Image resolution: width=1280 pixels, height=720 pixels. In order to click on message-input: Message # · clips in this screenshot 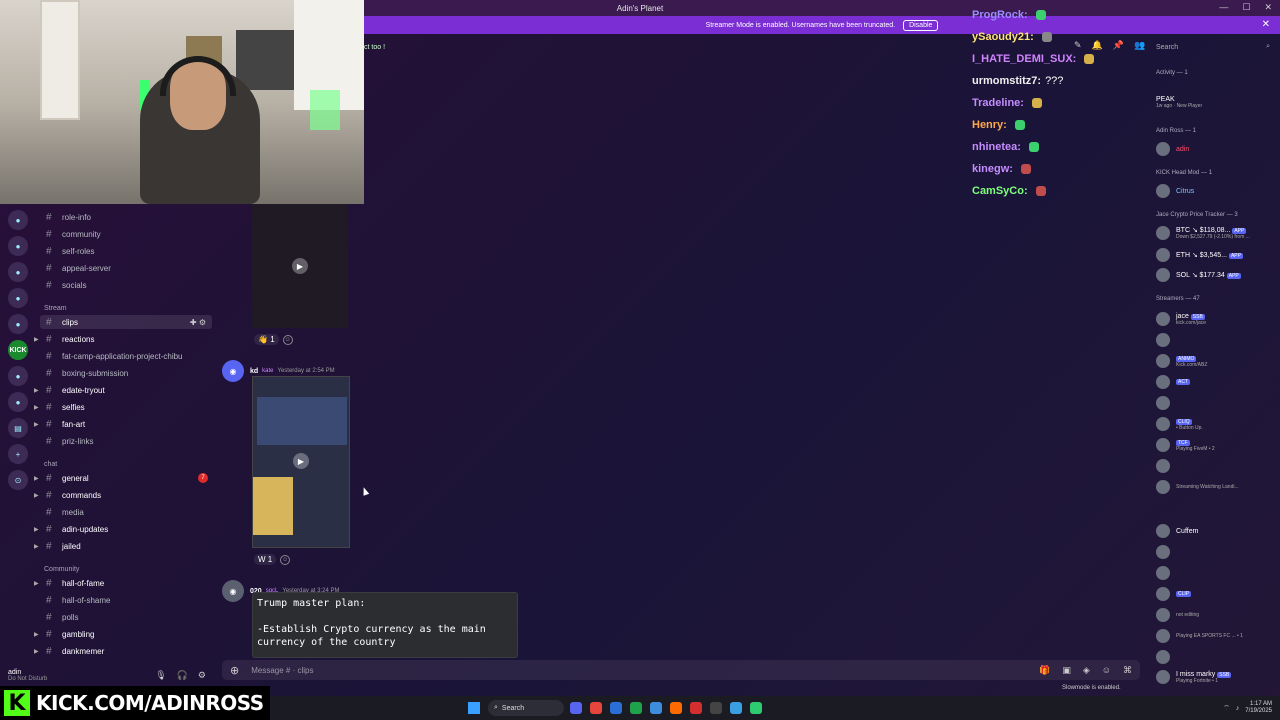, I will do `click(282, 670)`.